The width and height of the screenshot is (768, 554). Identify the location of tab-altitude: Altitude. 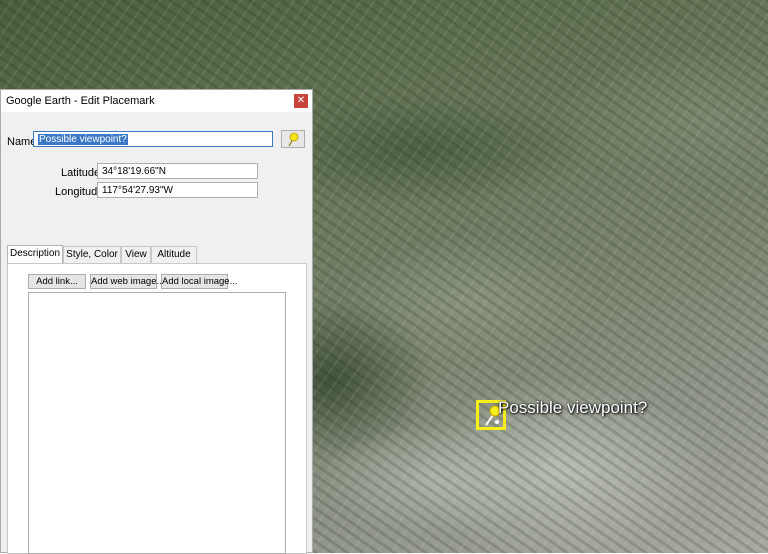
(174, 255).